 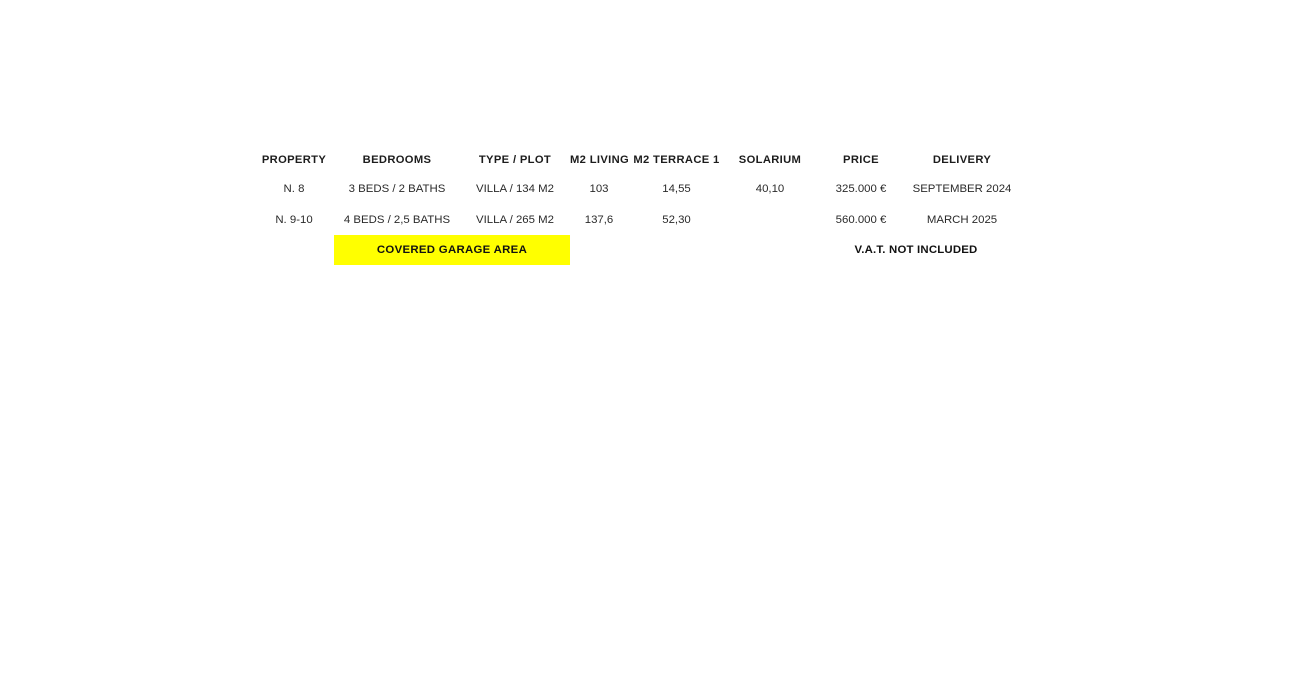 What do you see at coordinates (861, 160) in the screenshot?
I see `column-header-price: PRICE` at bounding box center [861, 160].